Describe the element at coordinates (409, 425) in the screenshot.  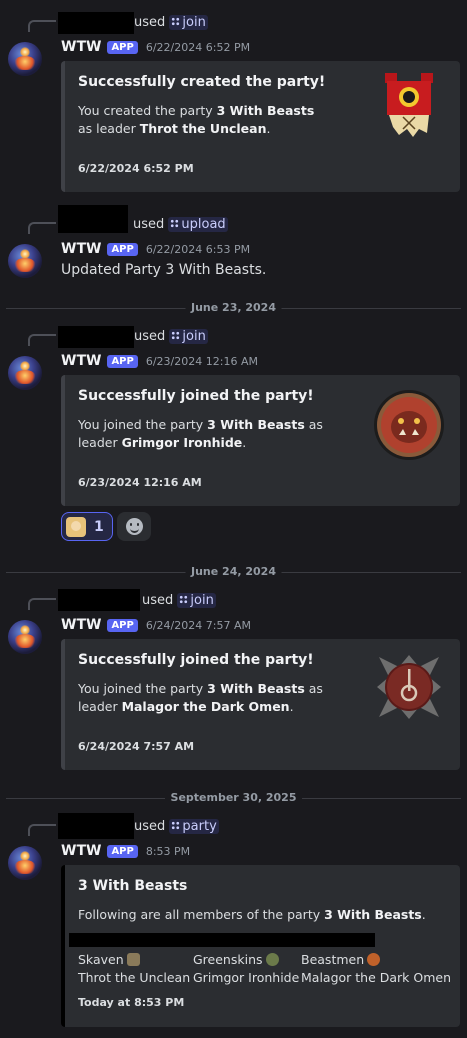
I see `greenskin-portrait-icon` at that location.